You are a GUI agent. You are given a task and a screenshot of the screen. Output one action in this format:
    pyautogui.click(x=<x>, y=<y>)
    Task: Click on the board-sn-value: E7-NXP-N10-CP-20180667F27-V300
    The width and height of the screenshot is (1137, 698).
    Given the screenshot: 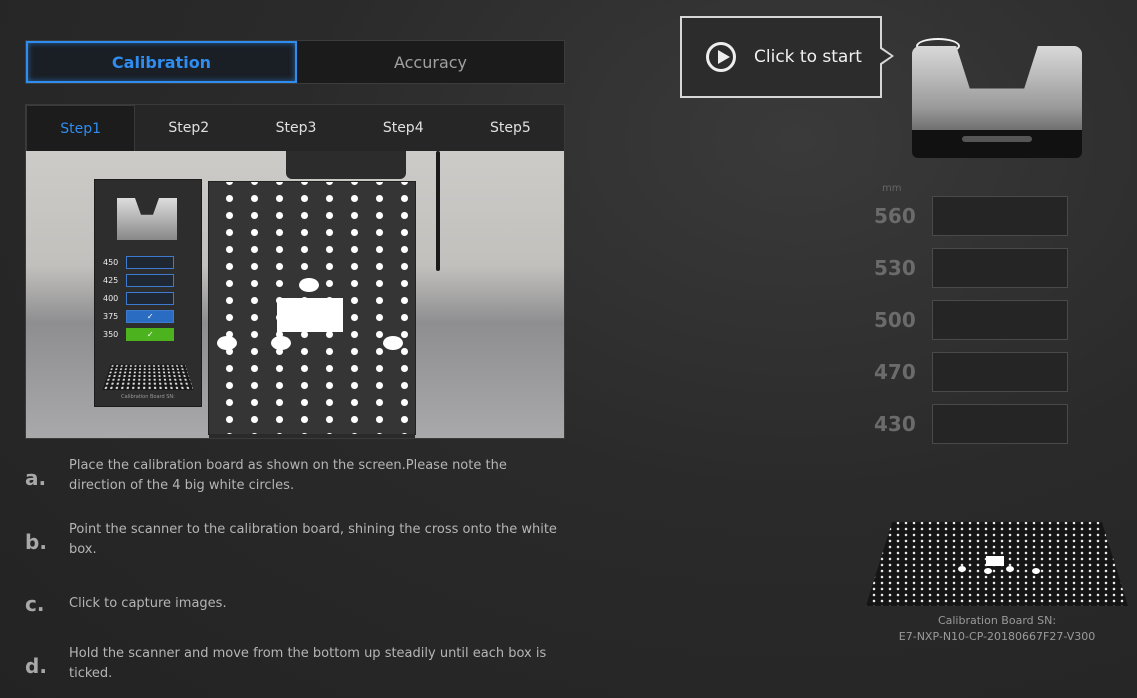 What is the action you would take?
    pyautogui.click(x=997, y=637)
    